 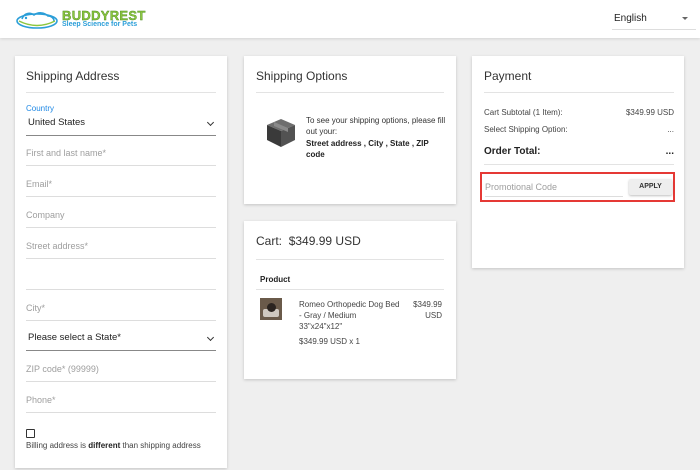 What do you see at coordinates (350, 19) in the screenshot?
I see `top-bar: BUDDYREST Sleep Science for Pets English` at bounding box center [350, 19].